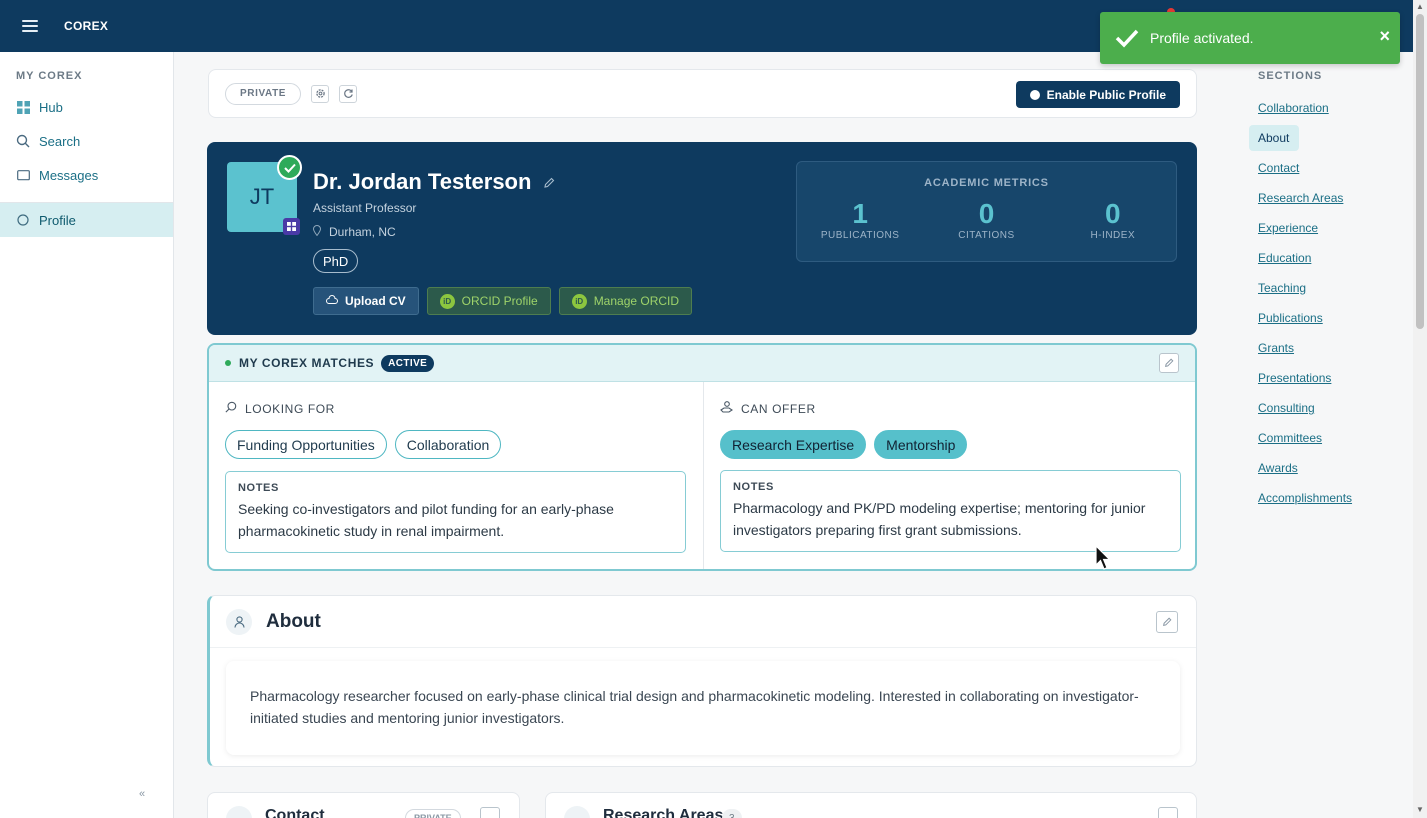 This screenshot has width=1427, height=818. I want to click on research-icon, so click(577, 812).